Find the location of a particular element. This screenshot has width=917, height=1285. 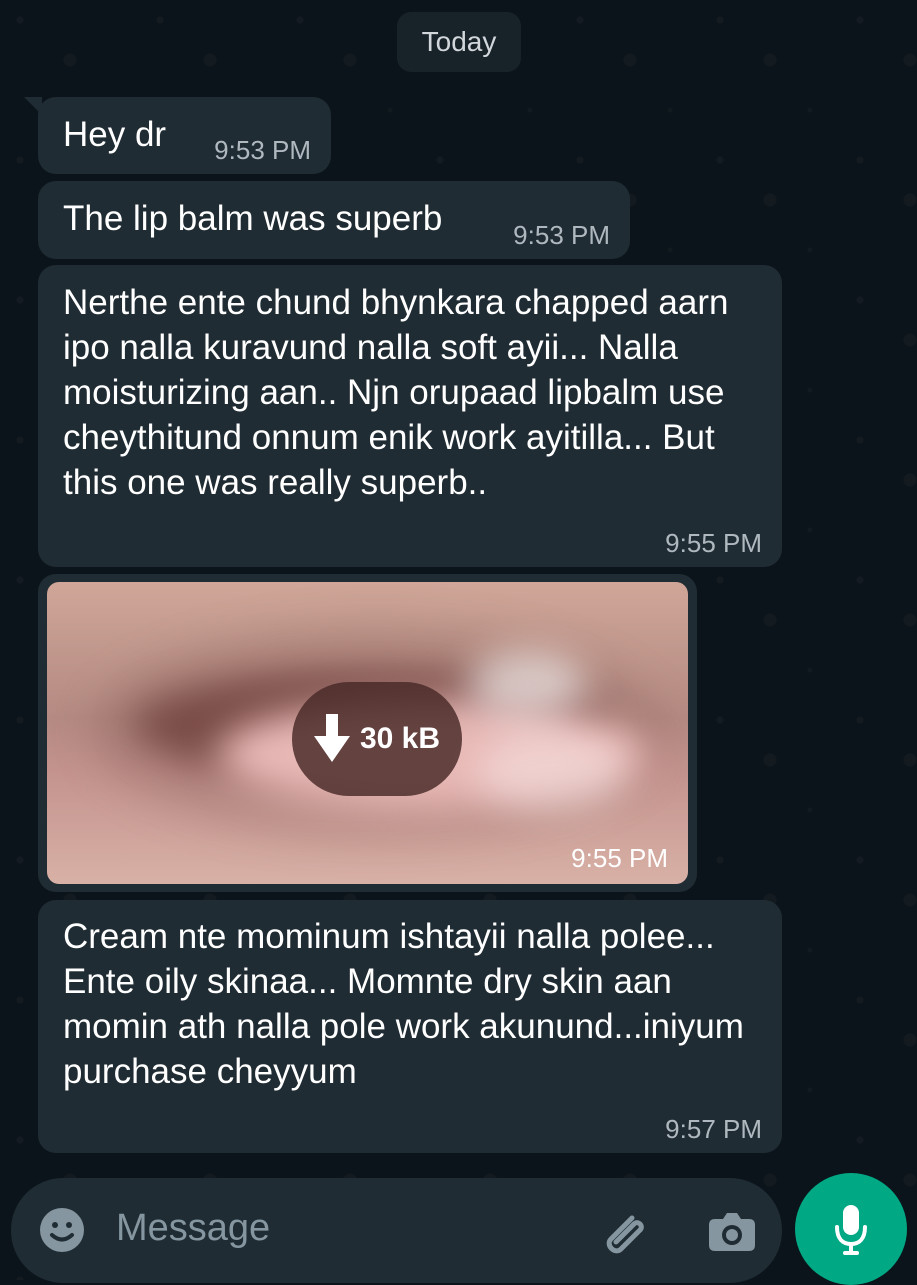

download-arrow-icon is located at coordinates (331, 738).